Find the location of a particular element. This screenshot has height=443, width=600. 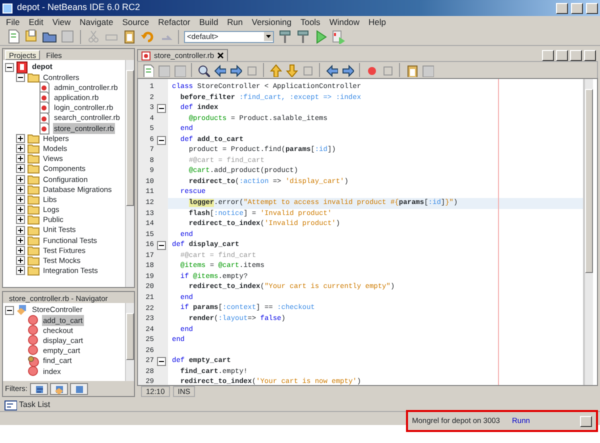

filter-button is located at coordinates (39, 388).